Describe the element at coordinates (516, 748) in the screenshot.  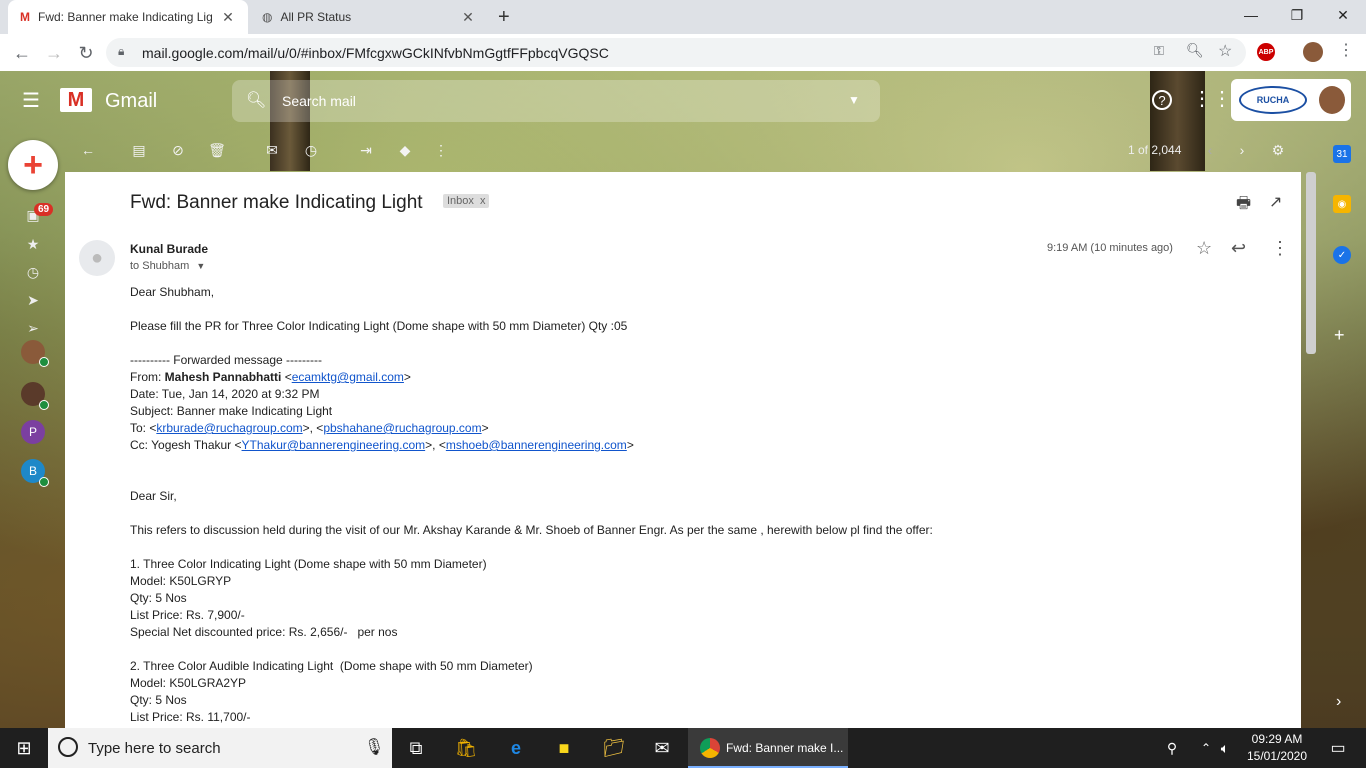
I see `edge-icon: e` at that location.